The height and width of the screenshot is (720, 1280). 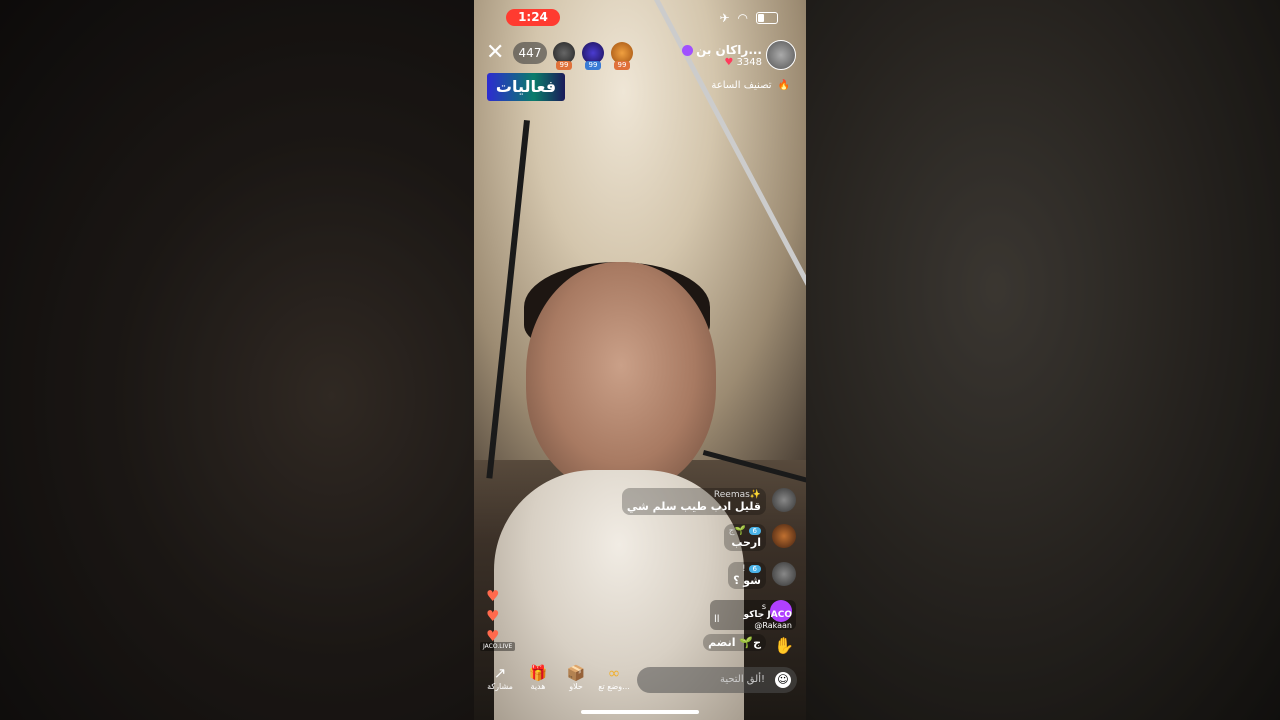 I want to click on jaco-user: جاكو JACO, so click(x=767, y=615).